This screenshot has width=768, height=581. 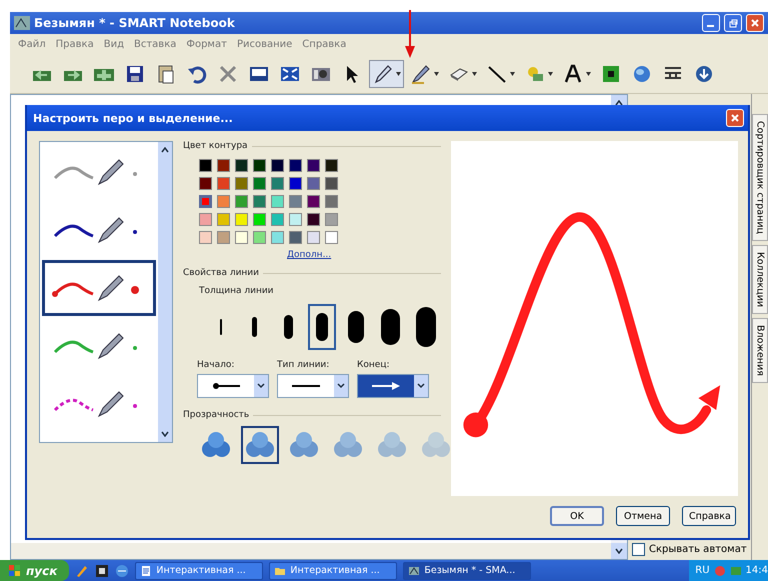 What do you see at coordinates (711, 23) in the screenshot?
I see `minimize-button` at bounding box center [711, 23].